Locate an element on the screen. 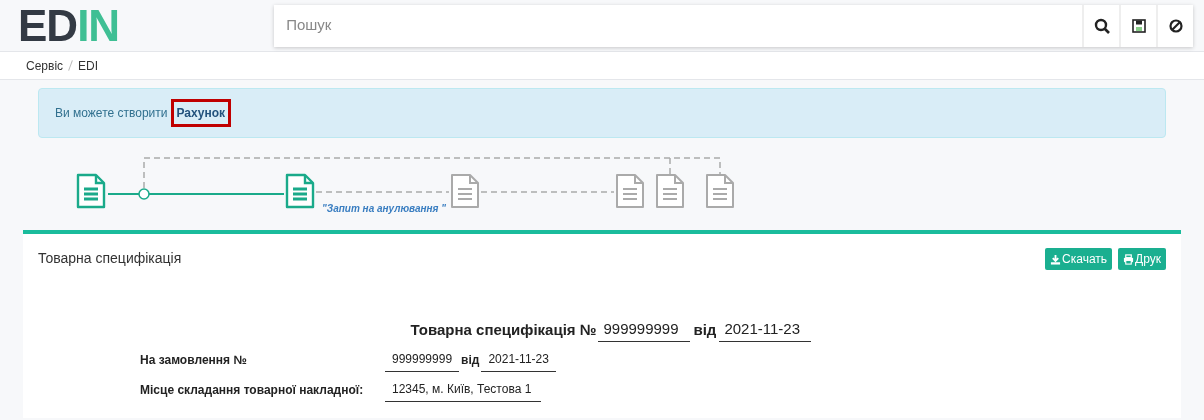 The width and height of the screenshot is (1204, 420). logo: EDIN is located at coordinates (69, 25).